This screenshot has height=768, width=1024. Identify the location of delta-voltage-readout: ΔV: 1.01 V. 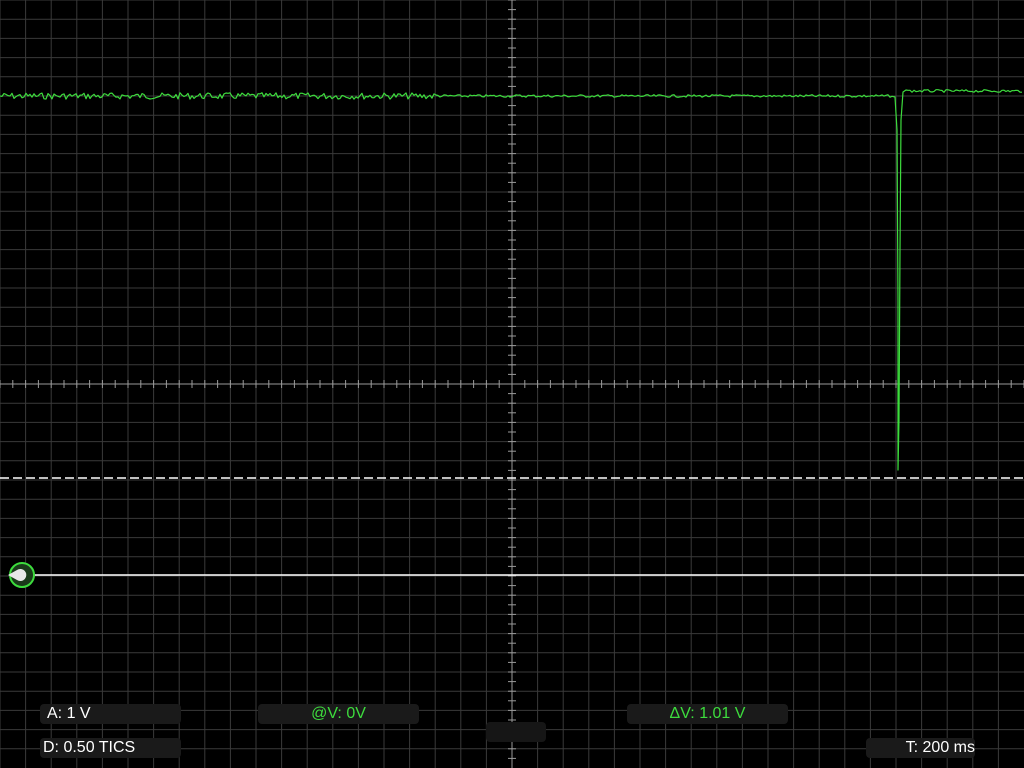
(707, 714).